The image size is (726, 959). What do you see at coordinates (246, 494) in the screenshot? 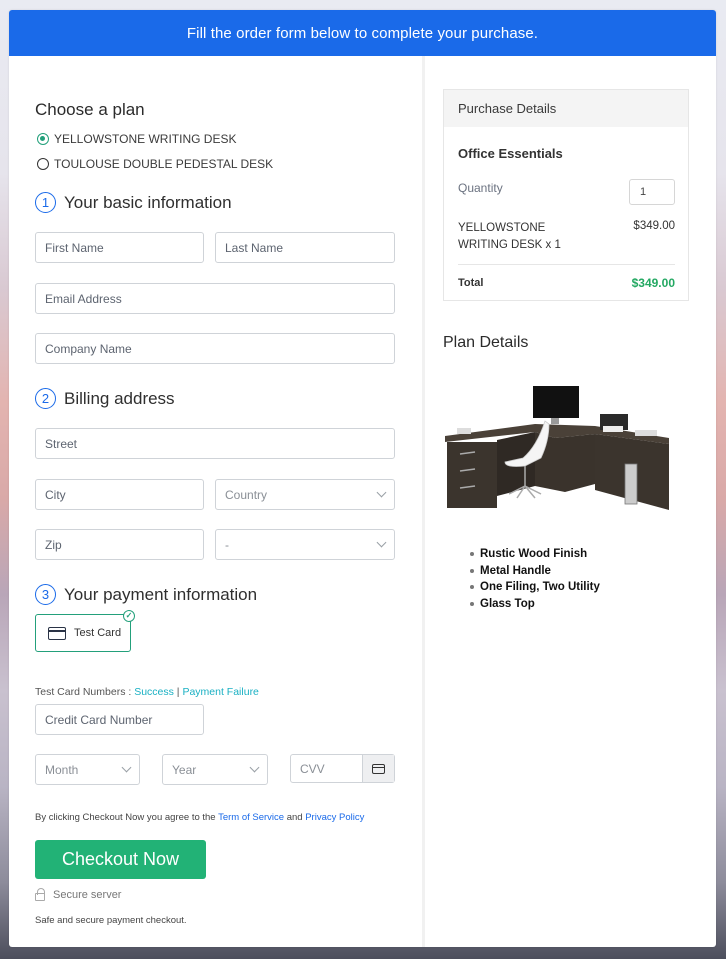
I see `country-value: Country` at bounding box center [246, 494].